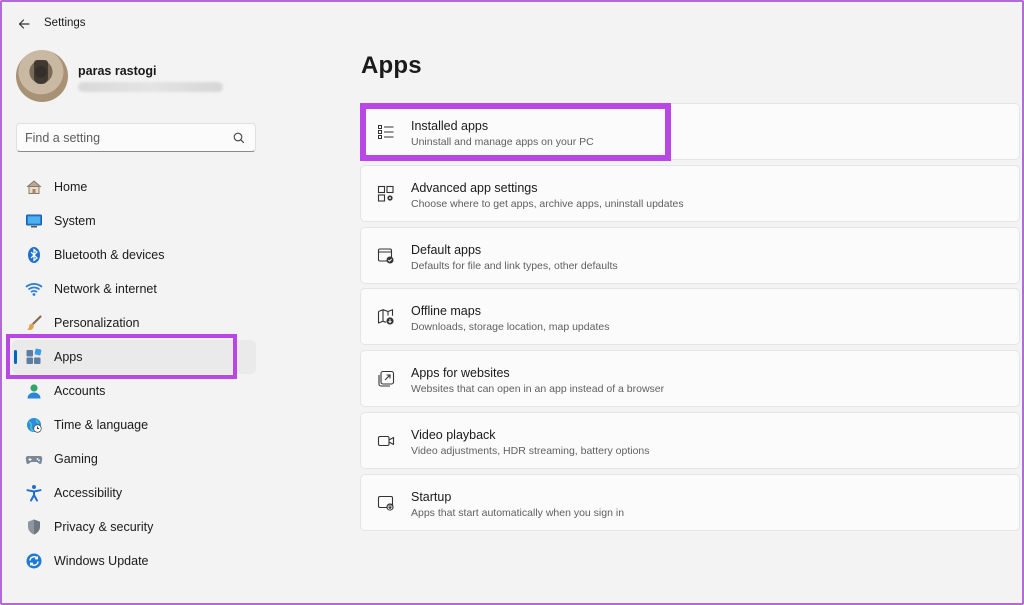 The height and width of the screenshot is (605, 1024). What do you see at coordinates (15, 357) in the screenshot?
I see `selected-indicator` at bounding box center [15, 357].